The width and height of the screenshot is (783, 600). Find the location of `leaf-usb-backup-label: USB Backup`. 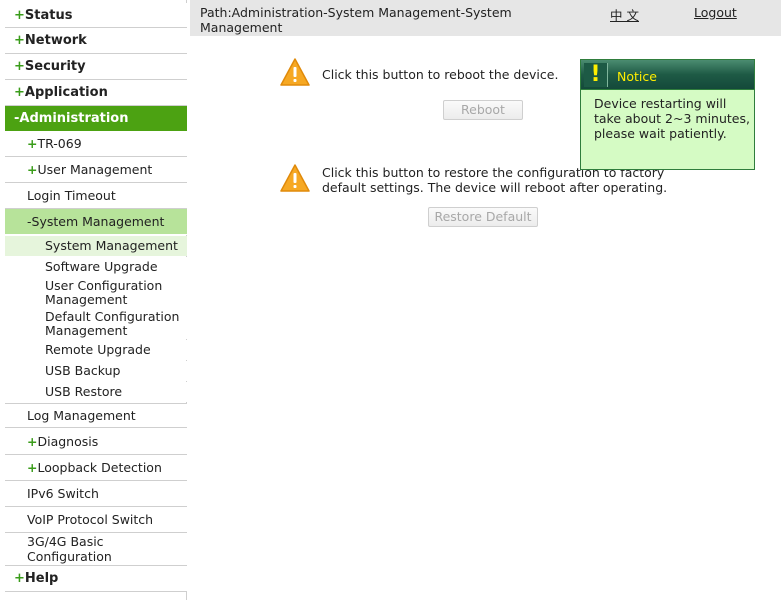

leaf-usb-backup-label: USB Backup is located at coordinates (83, 370).